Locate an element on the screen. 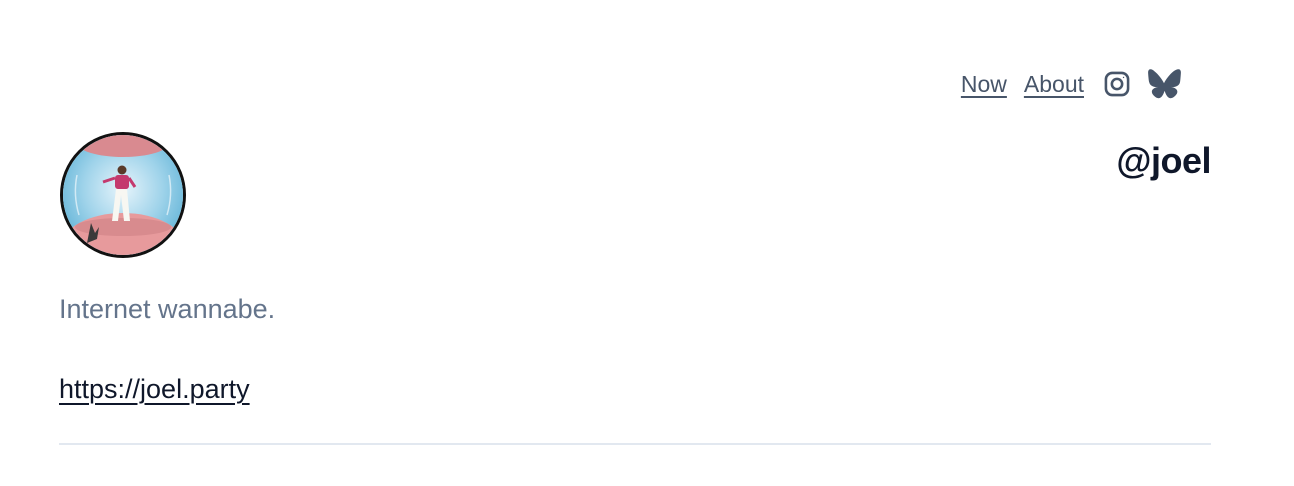 This screenshot has width=1294, height=486. profile-website-link: https://joel.party is located at coordinates (154, 389).